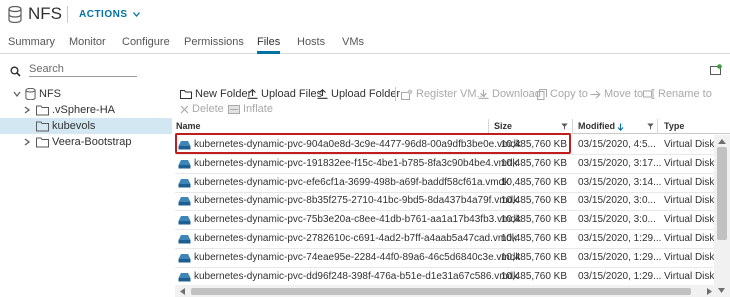 This screenshot has height=297, width=730. I want to click on highlight-box, so click(373, 143).